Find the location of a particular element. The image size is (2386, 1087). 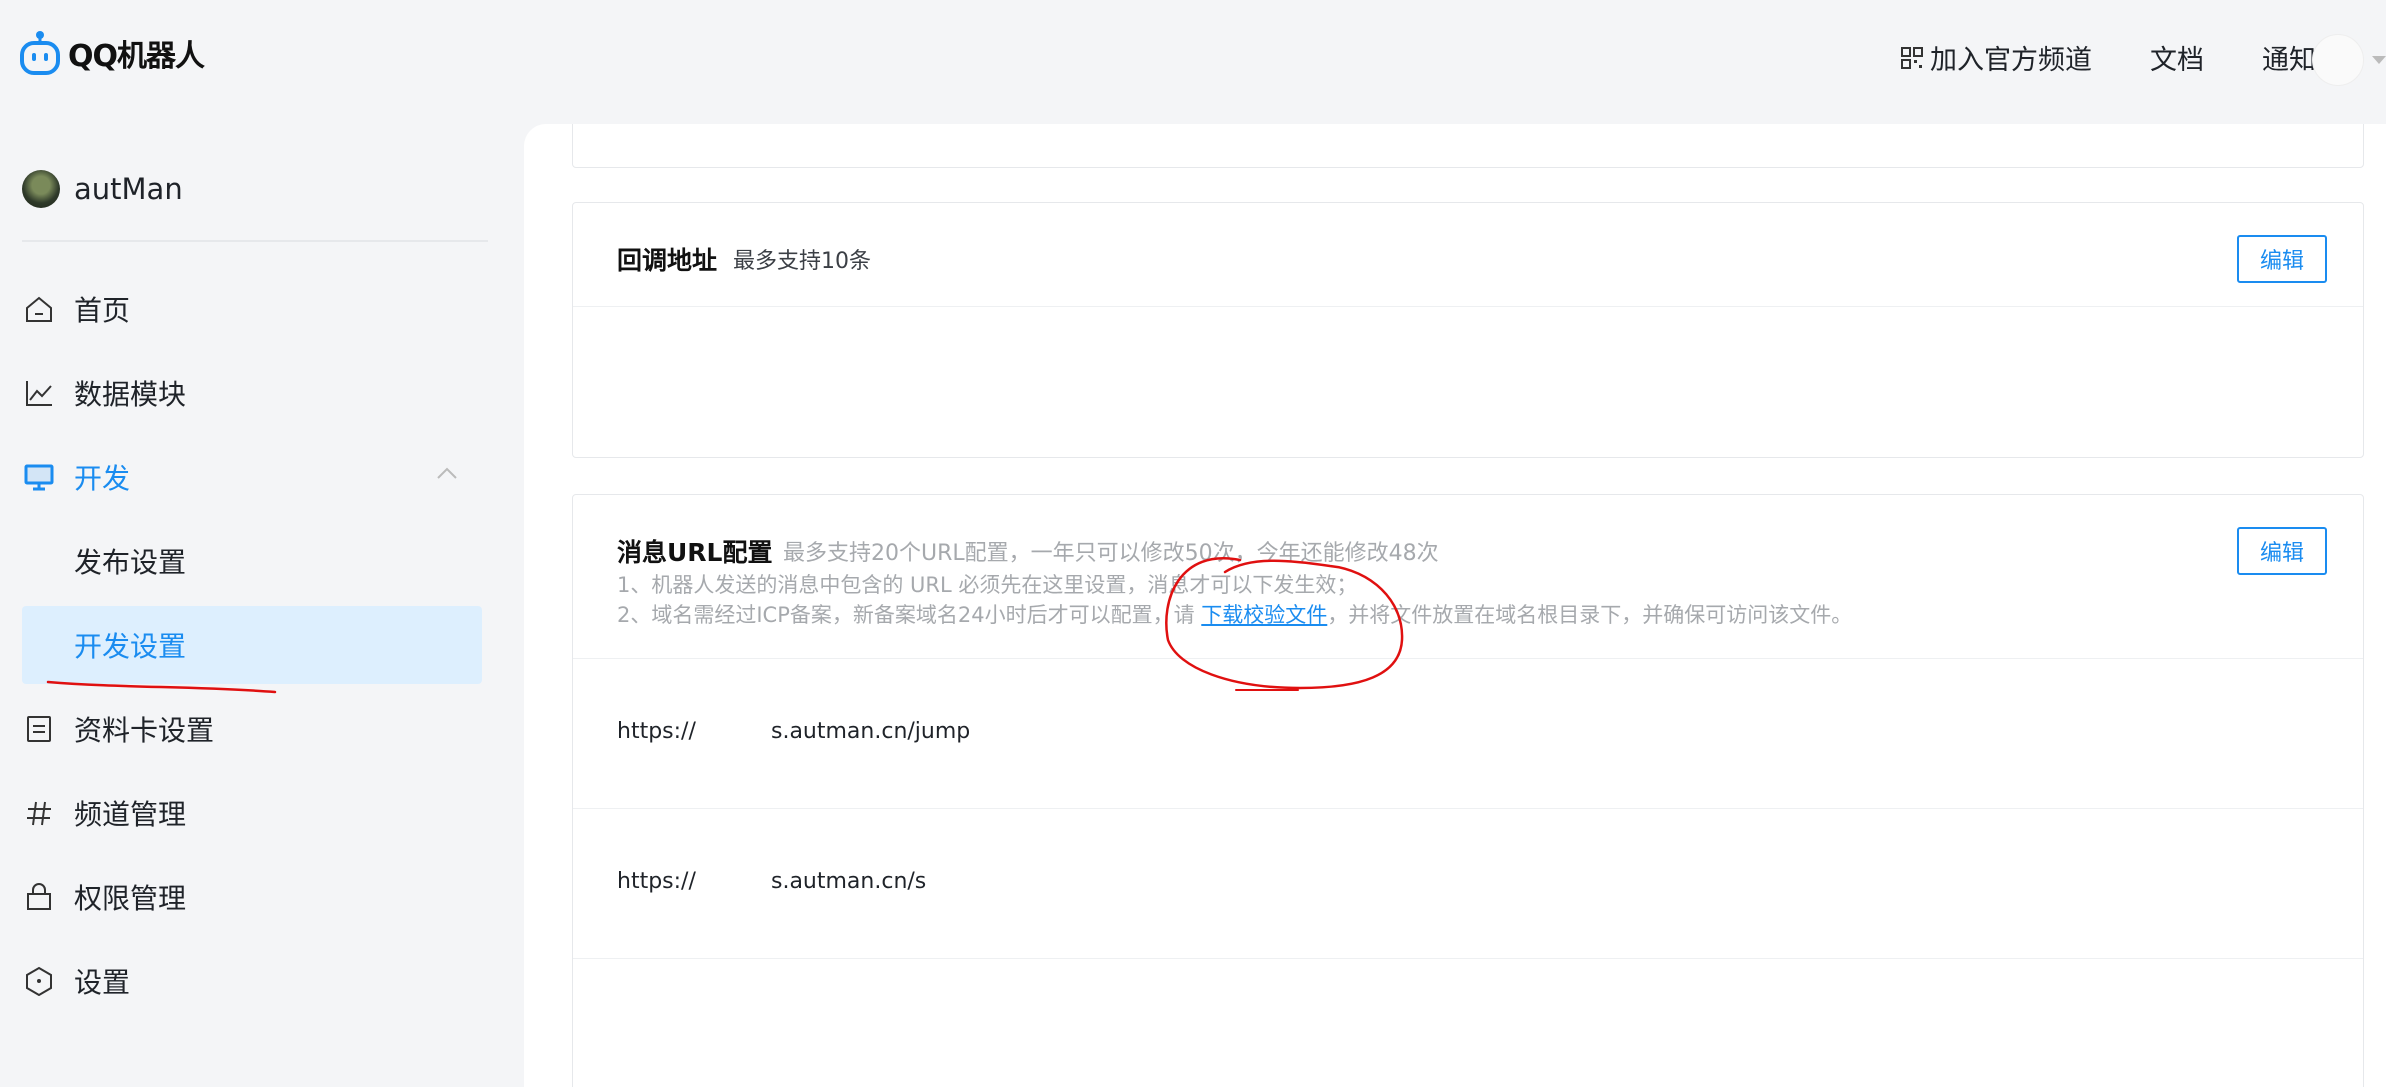

sidebar-item-profile-card: 资料卡设置 is located at coordinates (252, 729).